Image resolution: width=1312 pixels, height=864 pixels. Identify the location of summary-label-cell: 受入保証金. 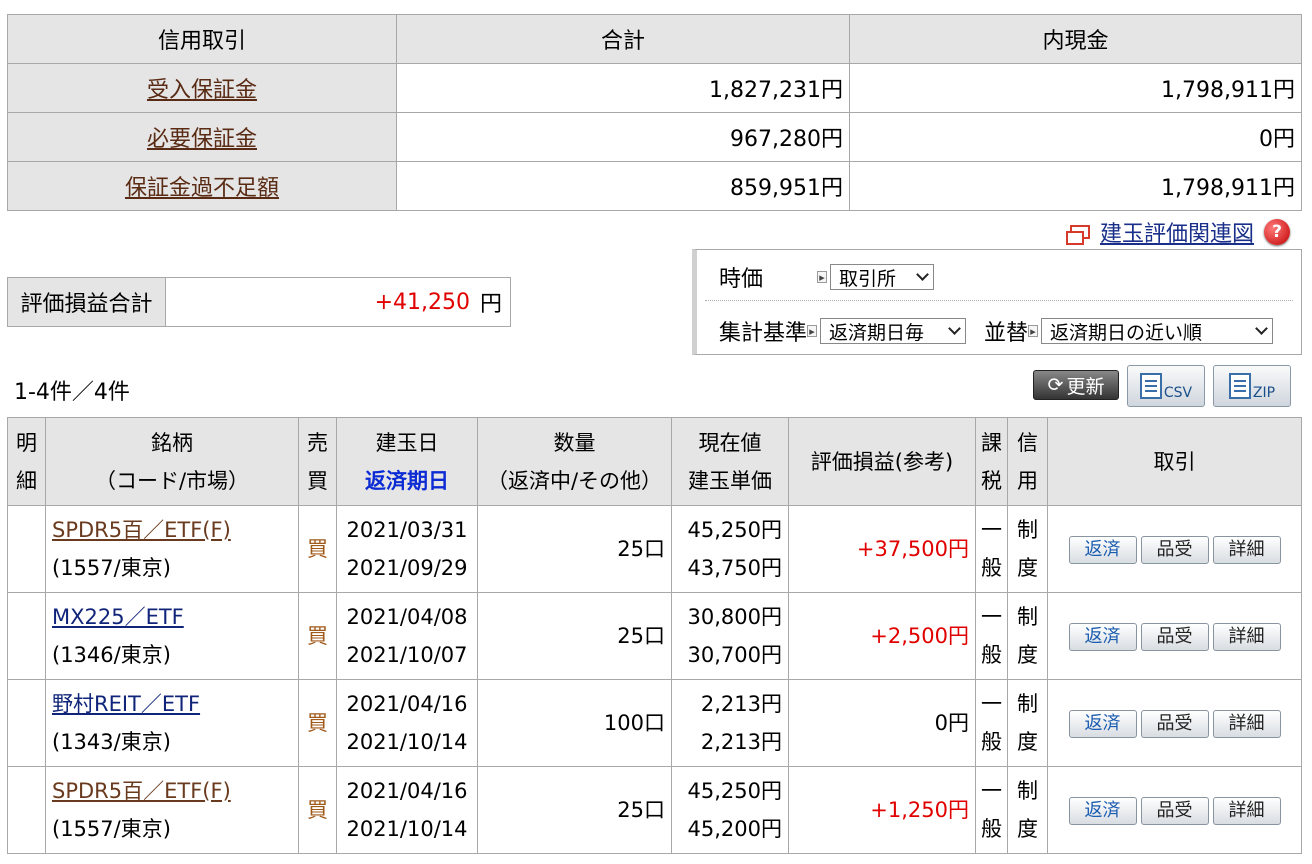
(202, 88).